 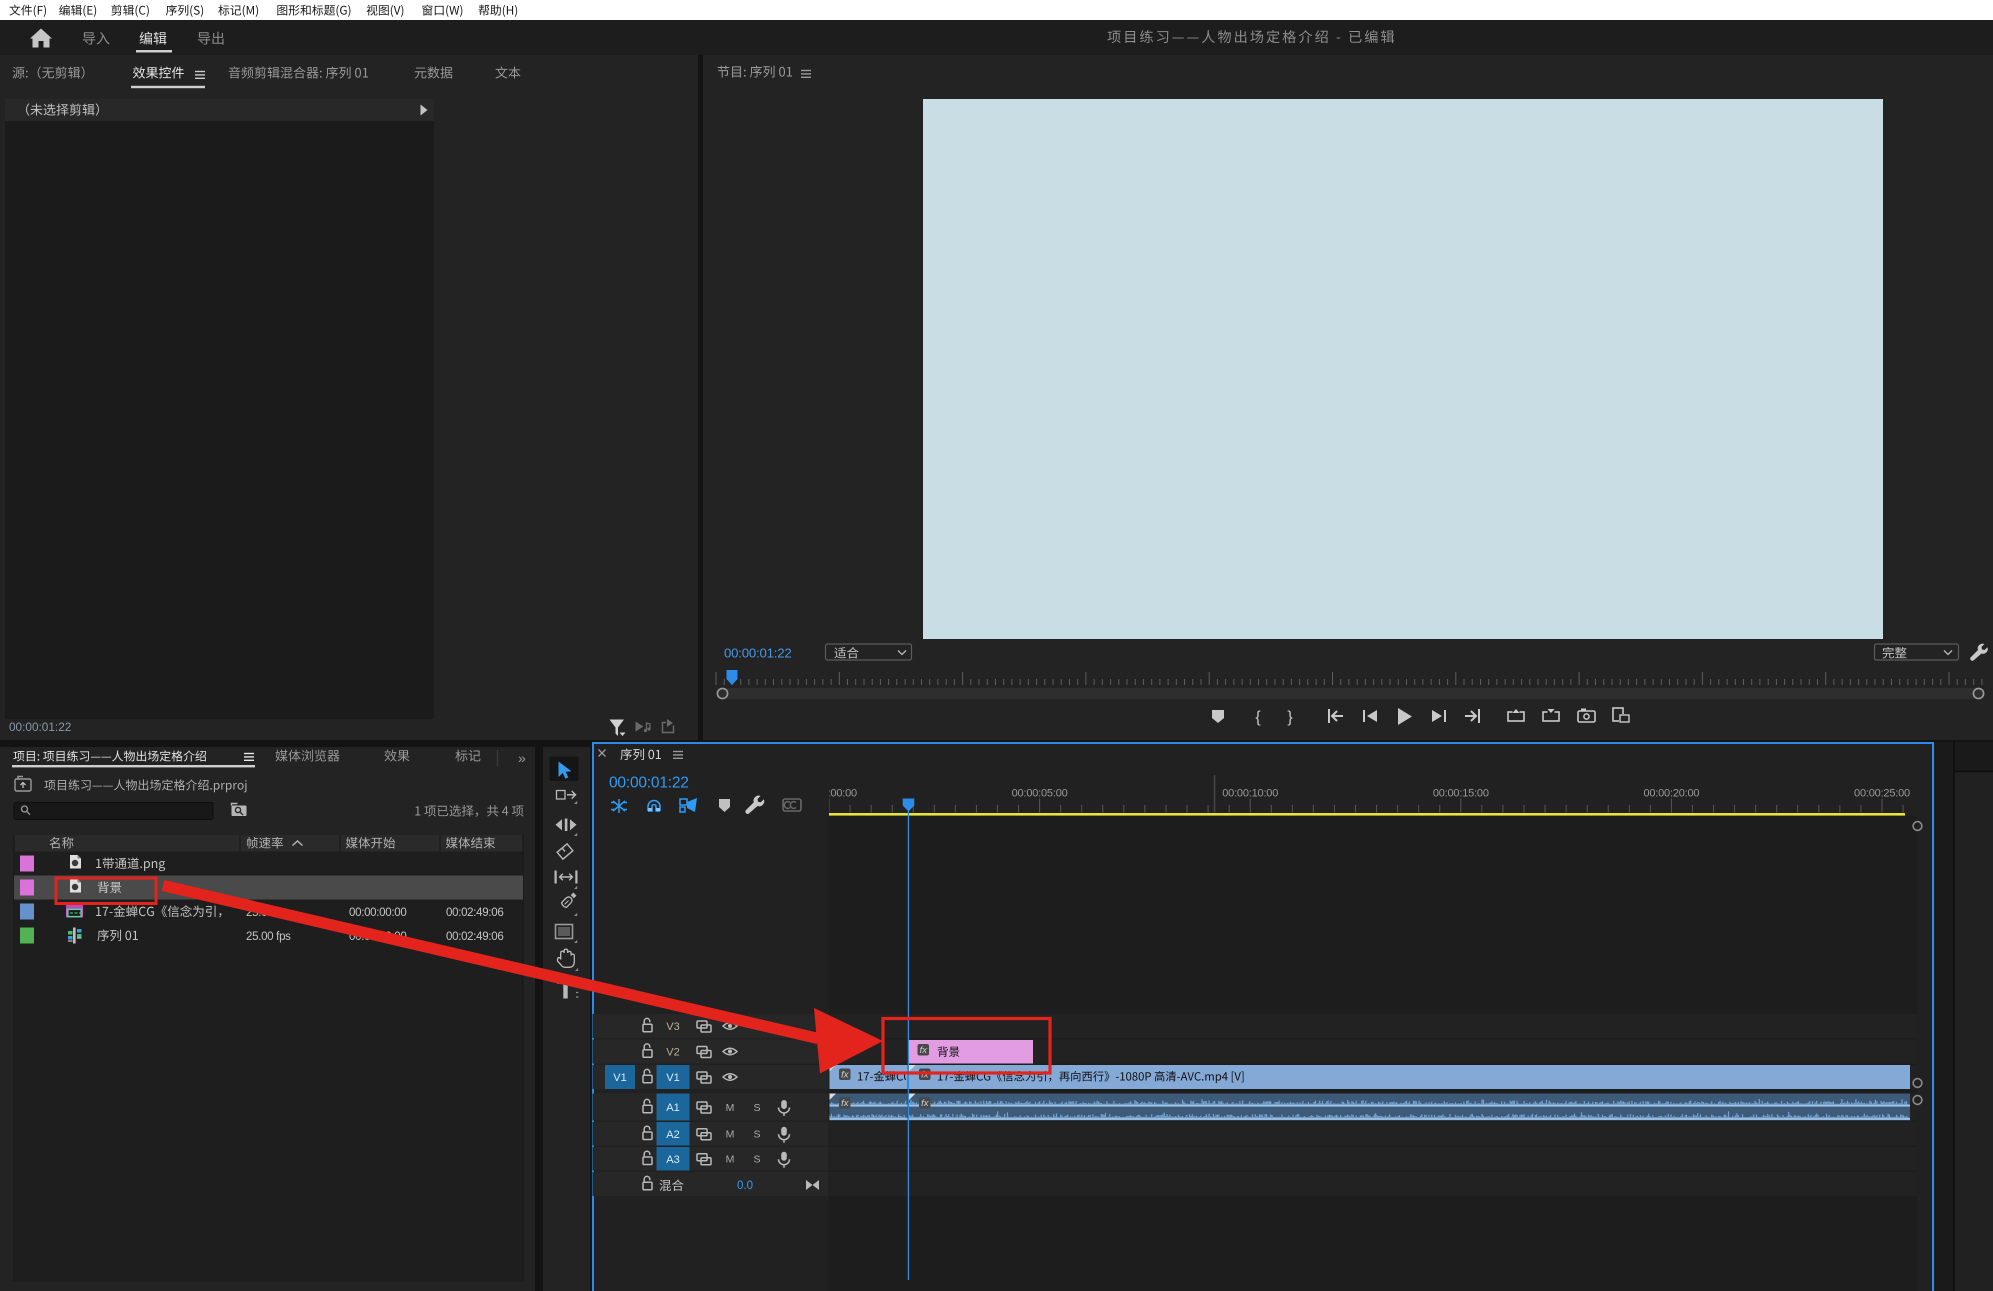 What do you see at coordinates (1250, 794) in the screenshot?
I see `svg-text: 00:00:10:00` at bounding box center [1250, 794].